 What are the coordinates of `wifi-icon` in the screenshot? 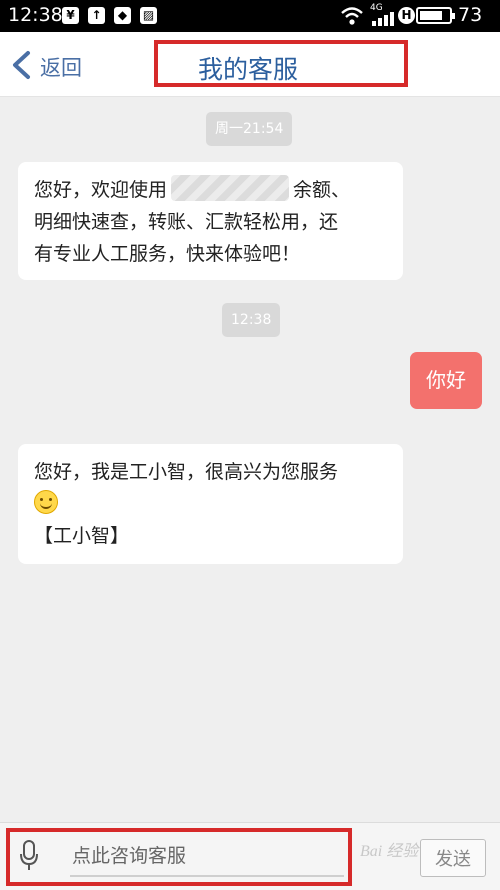 It's located at (352, 16).